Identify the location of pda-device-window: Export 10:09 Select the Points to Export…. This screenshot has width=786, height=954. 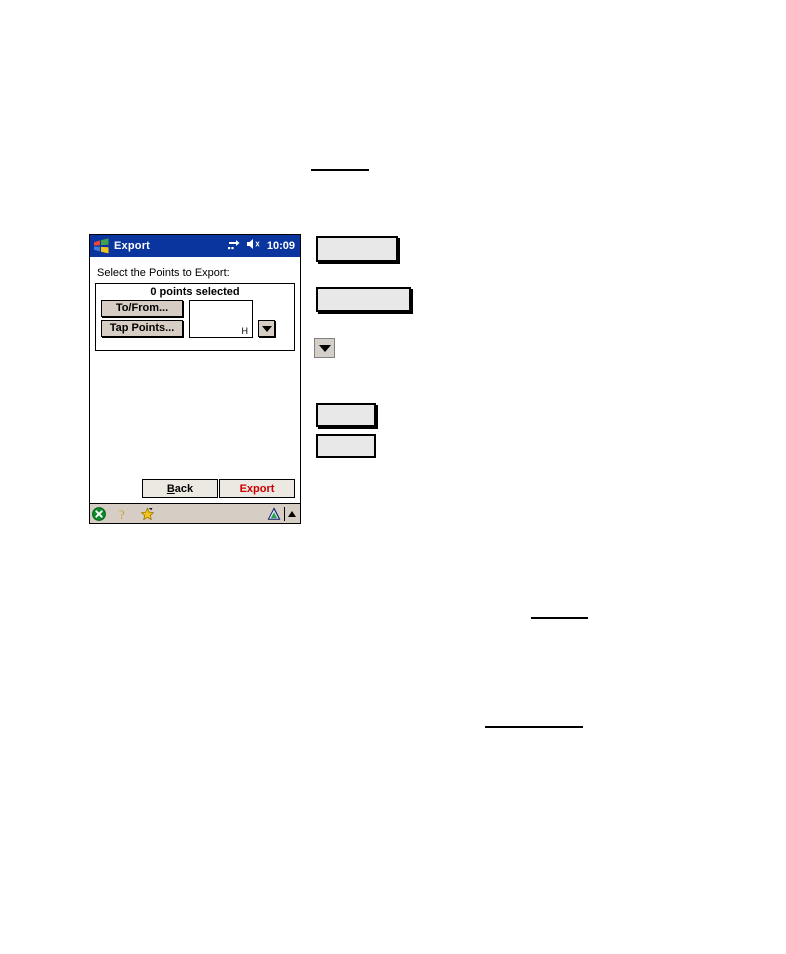
(195, 379).